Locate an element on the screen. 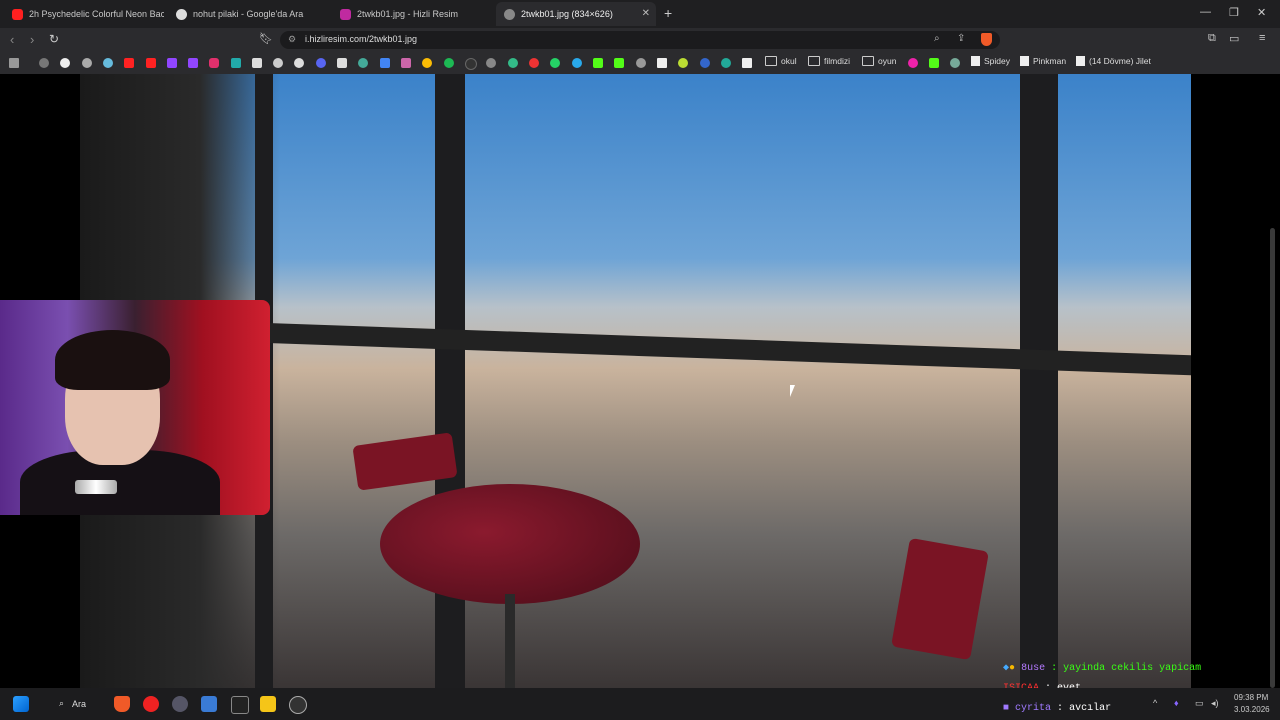 The height and width of the screenshot is (720, 1280). tab-google: nohut pilaki - Google'da Ara is located at coordinates (248, 14).